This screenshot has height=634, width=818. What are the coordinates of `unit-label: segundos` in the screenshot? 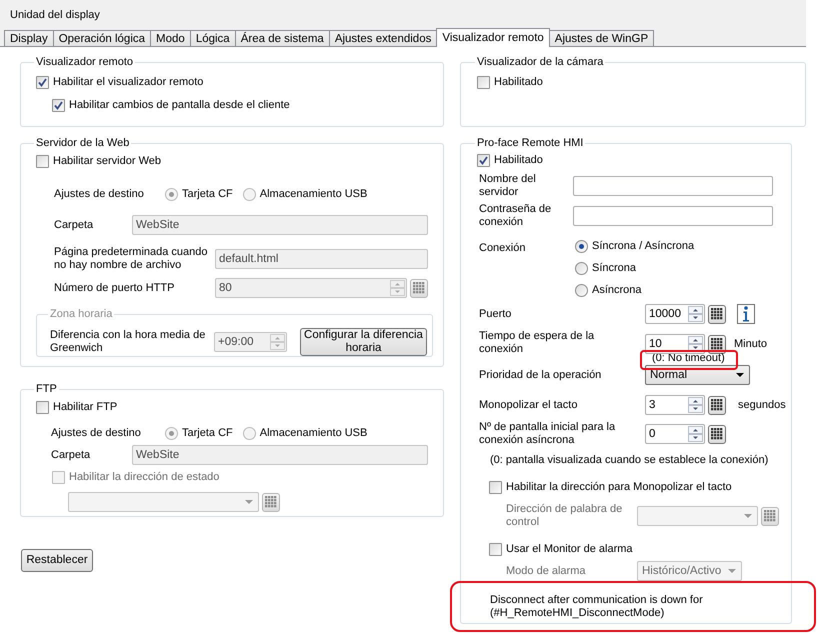 It's located at (762, 405).